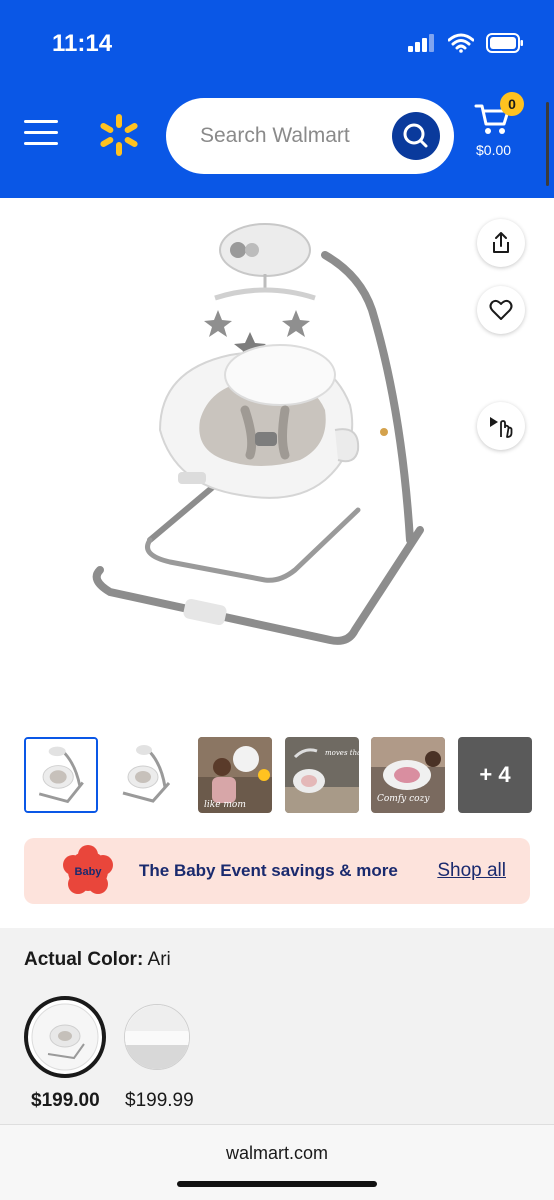 The image size is (554, 1200). I want to click on status-icons, so click(466, 43).